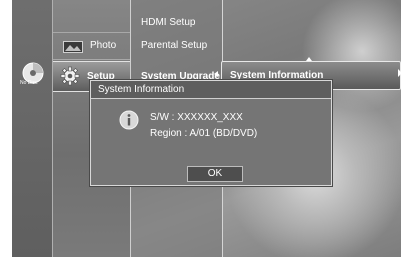 The height and width of the screenshot is (257, 411). Describe the element at coordinates (215, 174) in the screenshot. I see `ok-button: OK` at that location.